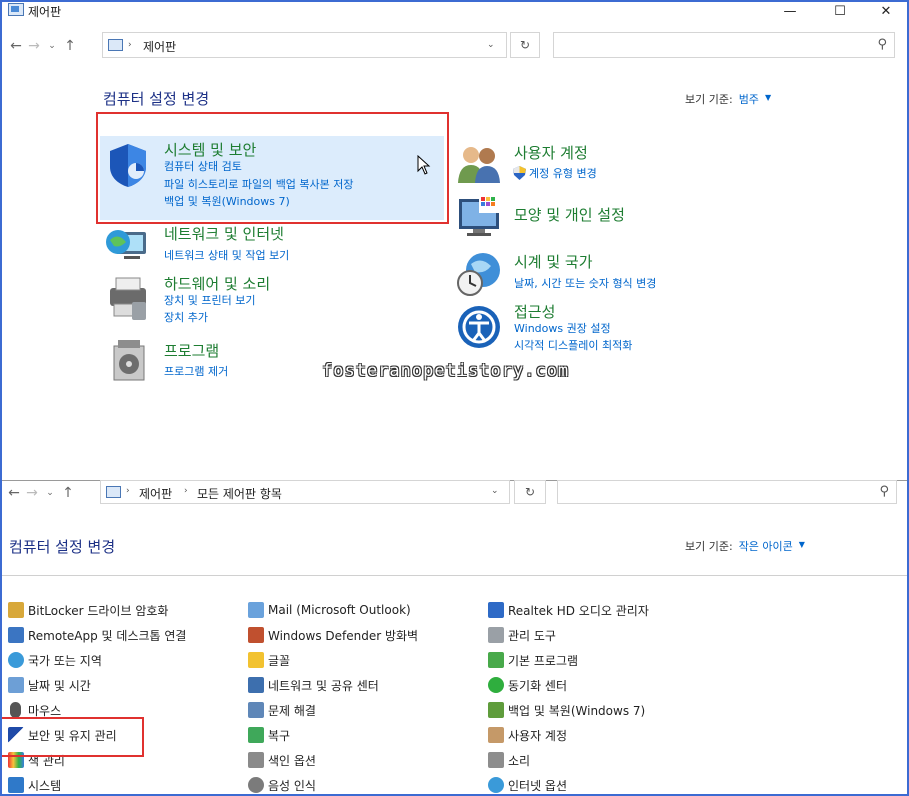 The width and height of the screenshot is (909, 796). Describe the element at coordinates (479, 215) in the screenshot. I see `appearance-monitor-icon` at that location.